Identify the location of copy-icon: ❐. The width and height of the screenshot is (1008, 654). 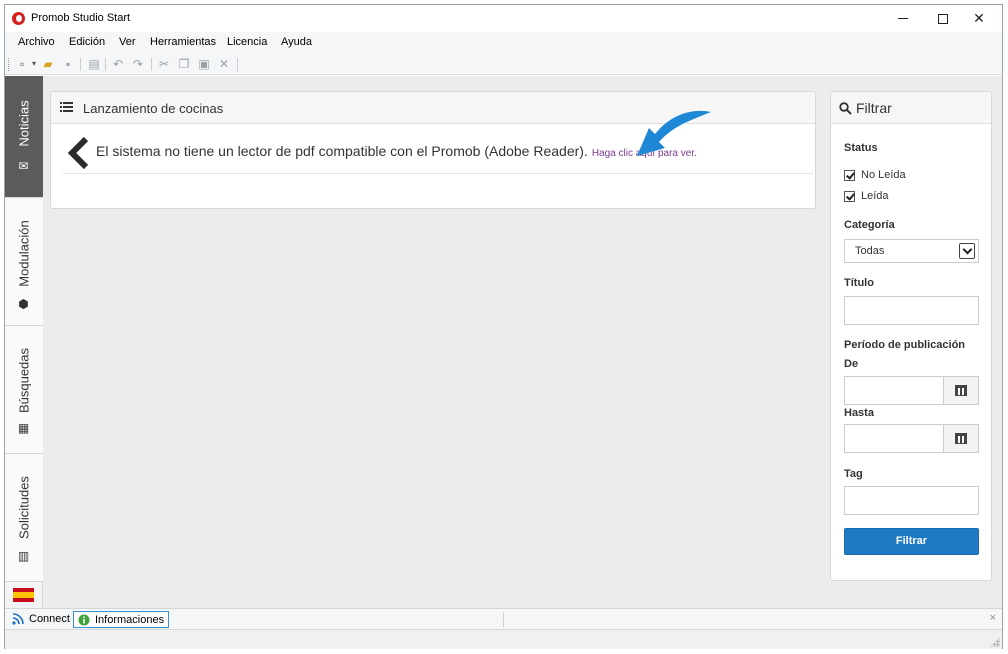
(184, 64).